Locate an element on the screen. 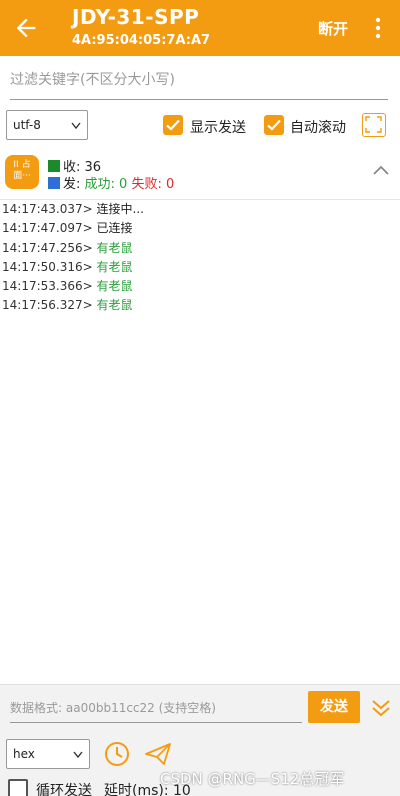 The image size is (400, 796). auto-scroll-label: 自动滚动 is located at coordinates (318, 128).